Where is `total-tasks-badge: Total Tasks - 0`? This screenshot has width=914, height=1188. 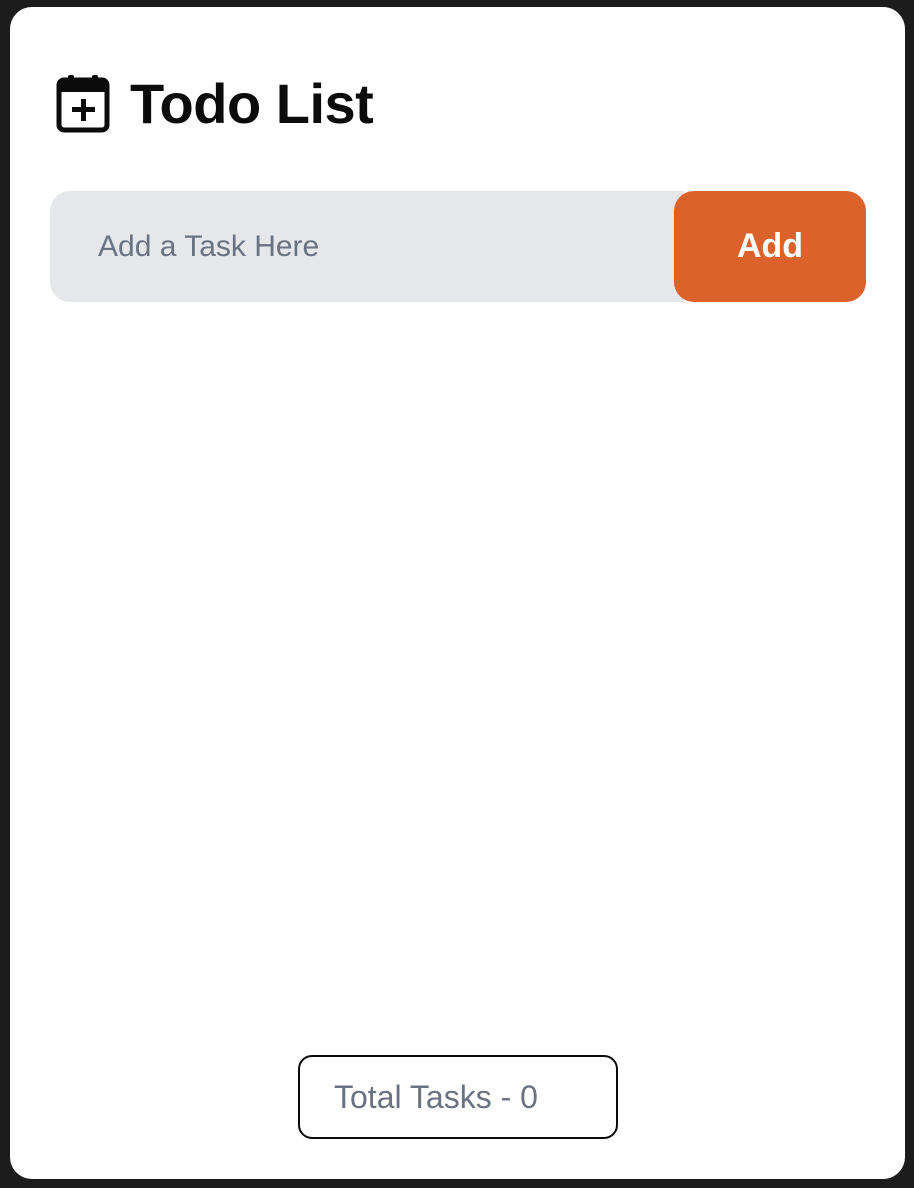 total-tasks-badge: Total Tasks - 0 is located at coordinates (458, 1097).